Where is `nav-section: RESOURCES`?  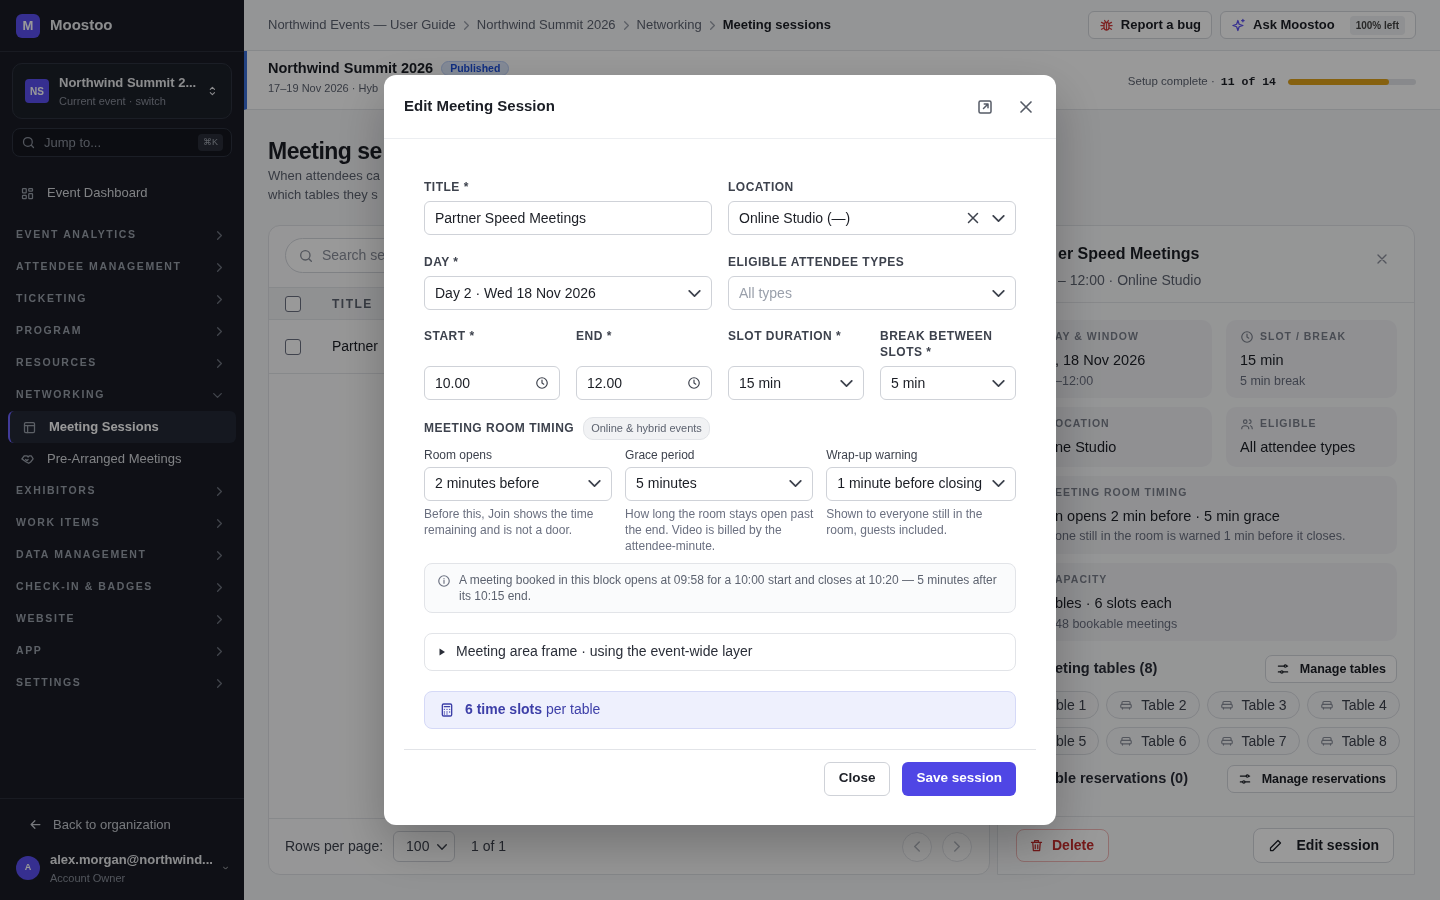 nav-section: RESOURCES is located at coordinates (122, 363).